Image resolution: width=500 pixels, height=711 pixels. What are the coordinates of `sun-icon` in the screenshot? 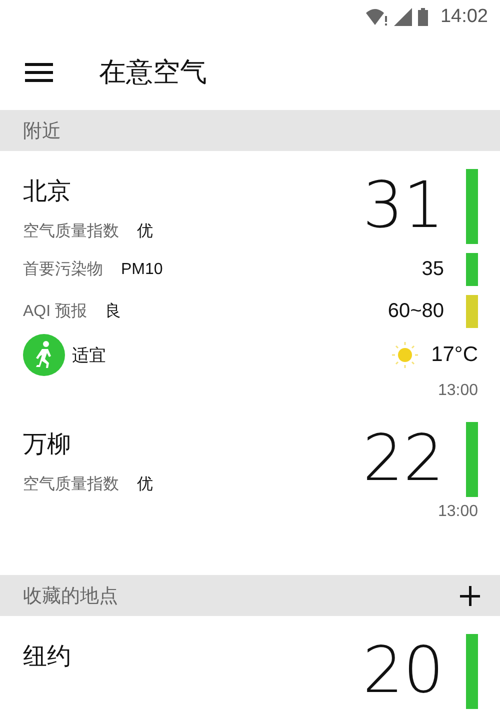 It's located at (405, 355).